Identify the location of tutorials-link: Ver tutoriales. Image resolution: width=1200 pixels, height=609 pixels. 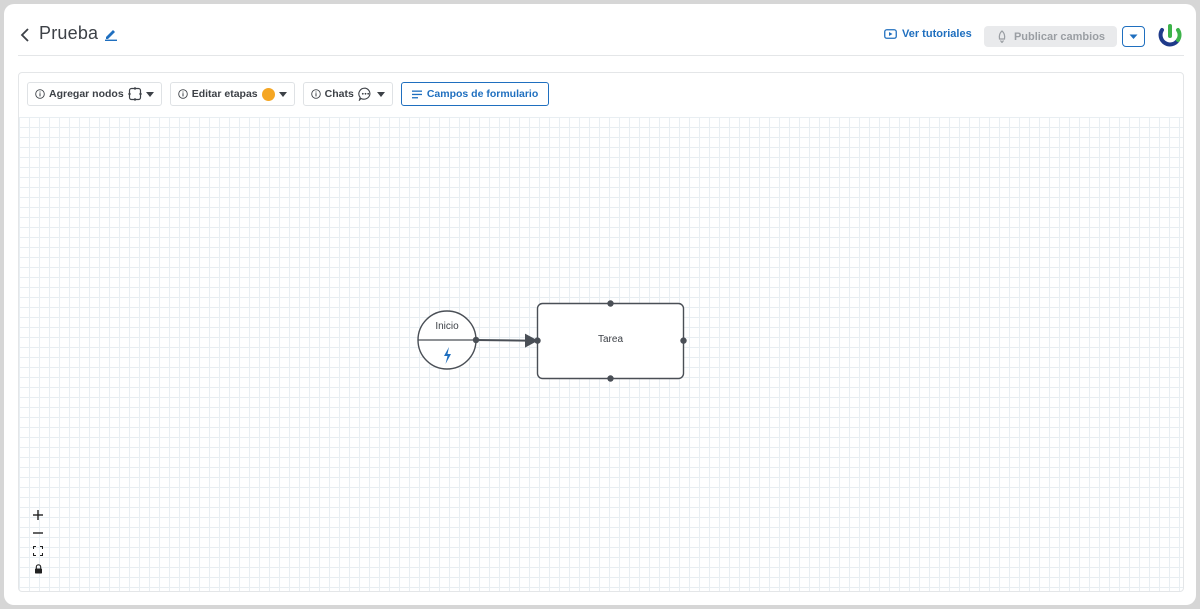
(928, 34).